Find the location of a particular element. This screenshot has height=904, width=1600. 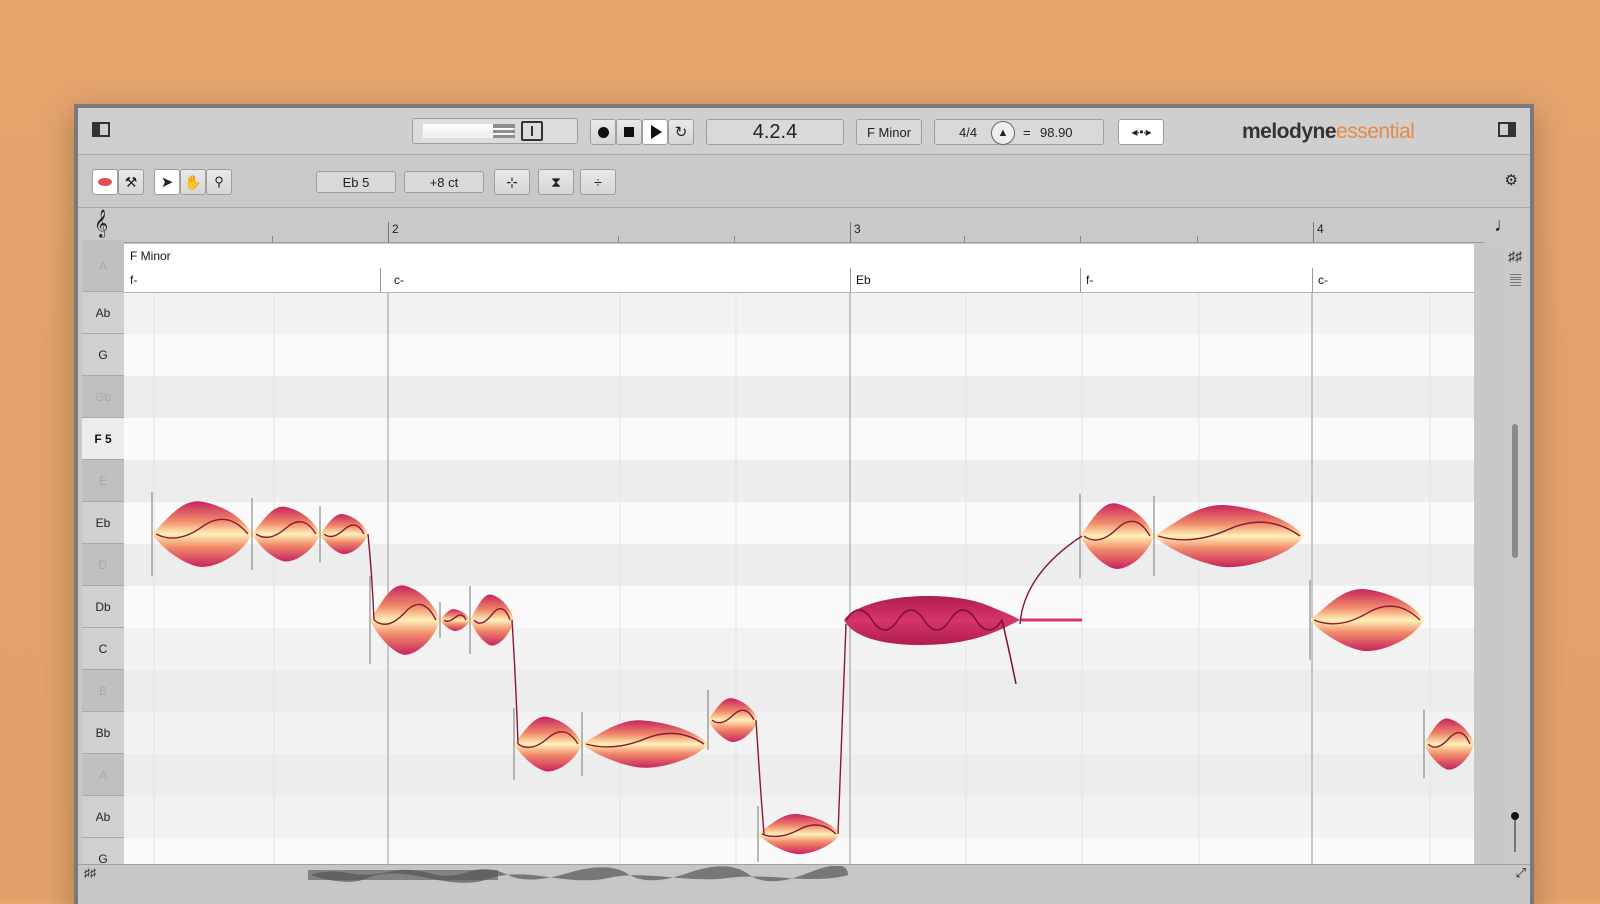

pitch-center-icon: ⊹ is located at coordinates (512, 181).